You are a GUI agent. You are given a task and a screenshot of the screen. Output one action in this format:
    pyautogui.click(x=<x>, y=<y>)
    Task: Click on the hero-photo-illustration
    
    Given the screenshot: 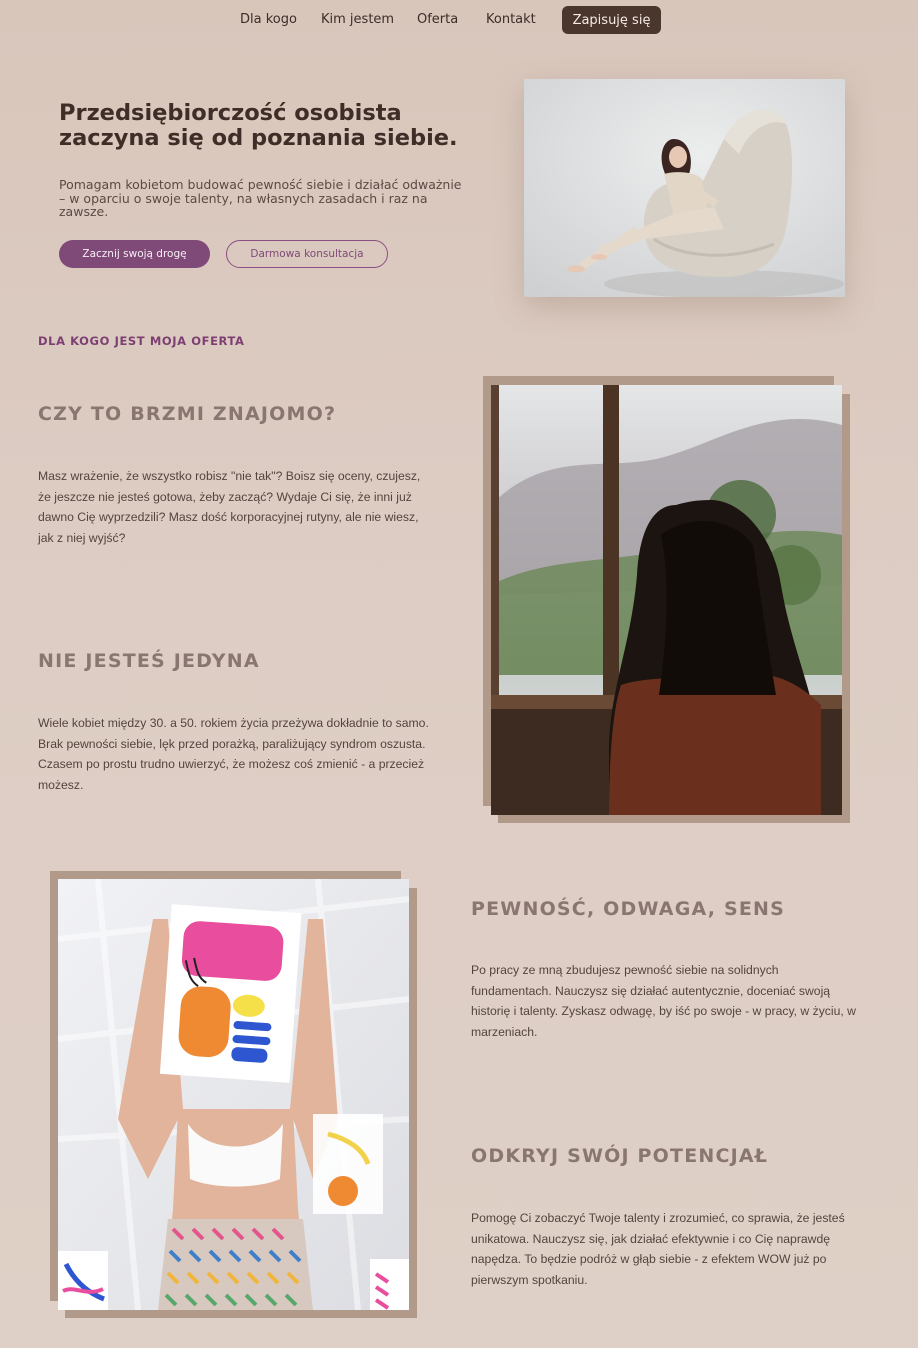 What is the action you would take?
    pyautogui.click(x=684, y=188)
    